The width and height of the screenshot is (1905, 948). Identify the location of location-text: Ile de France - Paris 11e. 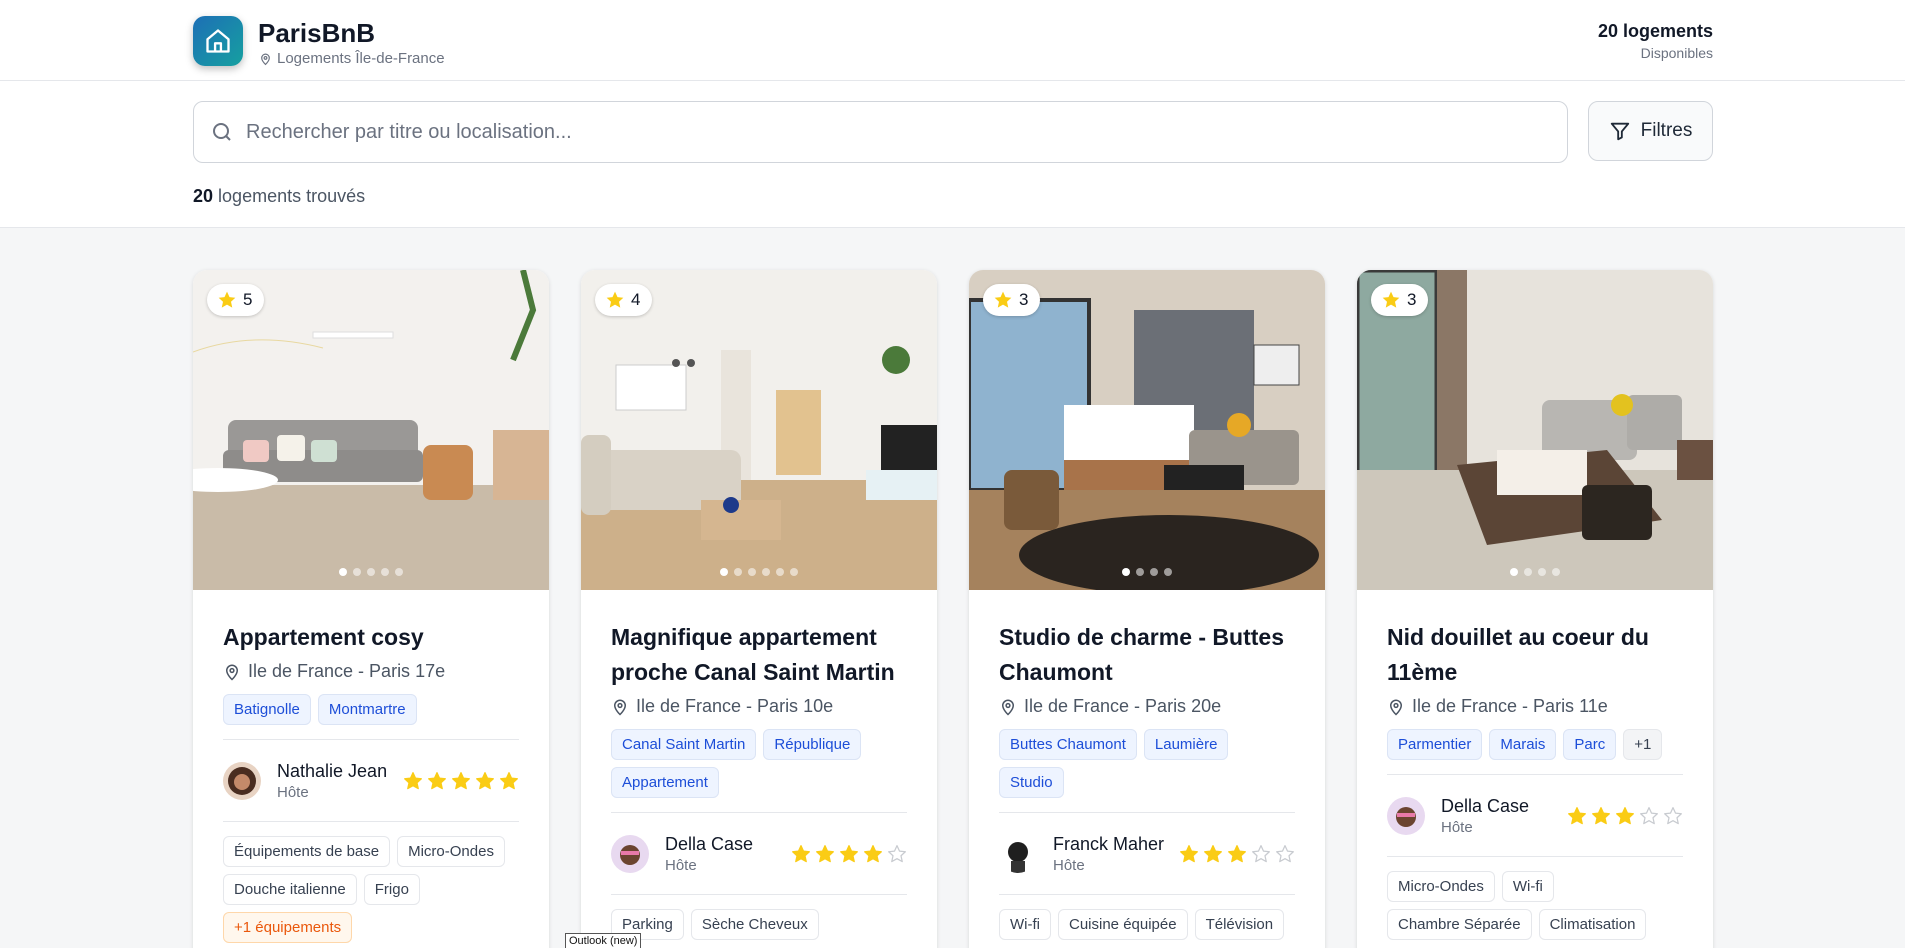
(1510, 706).